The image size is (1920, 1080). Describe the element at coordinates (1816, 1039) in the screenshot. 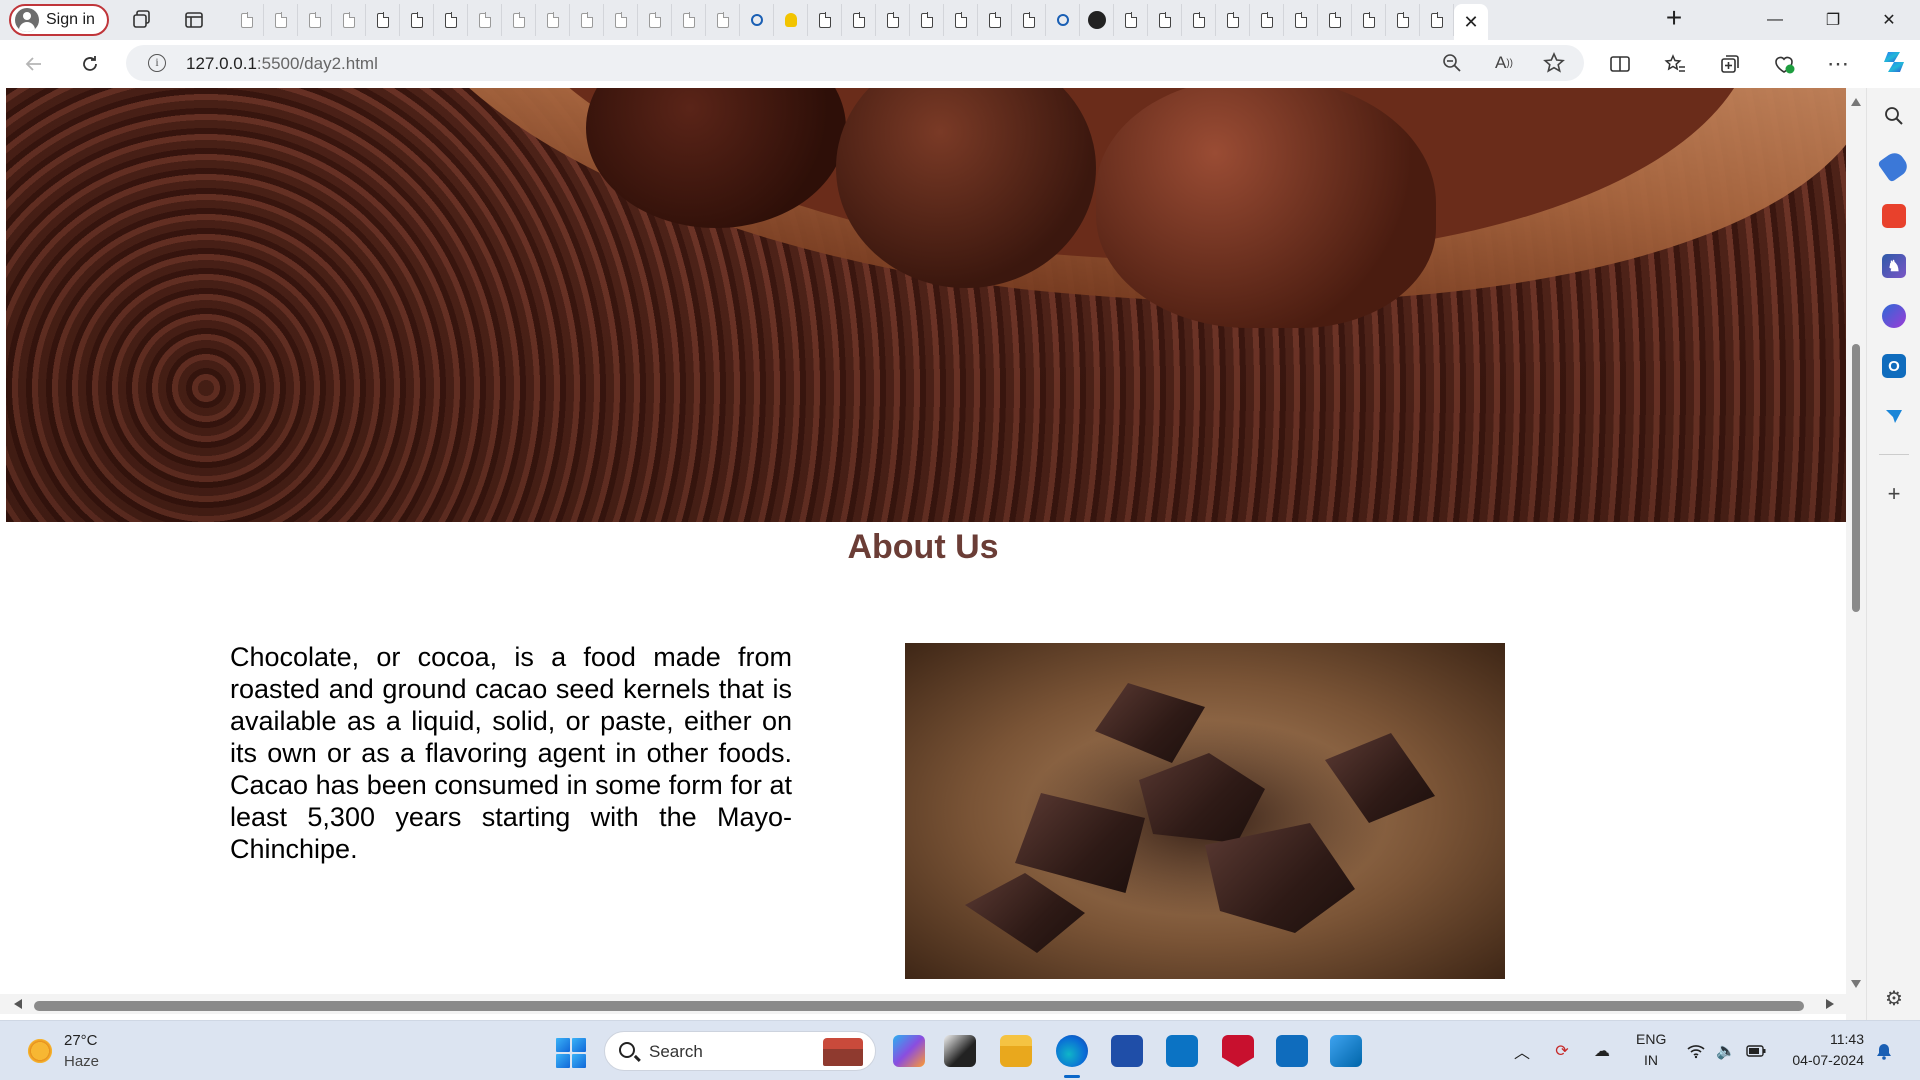

I see `clock-time: 11:43` at that location.